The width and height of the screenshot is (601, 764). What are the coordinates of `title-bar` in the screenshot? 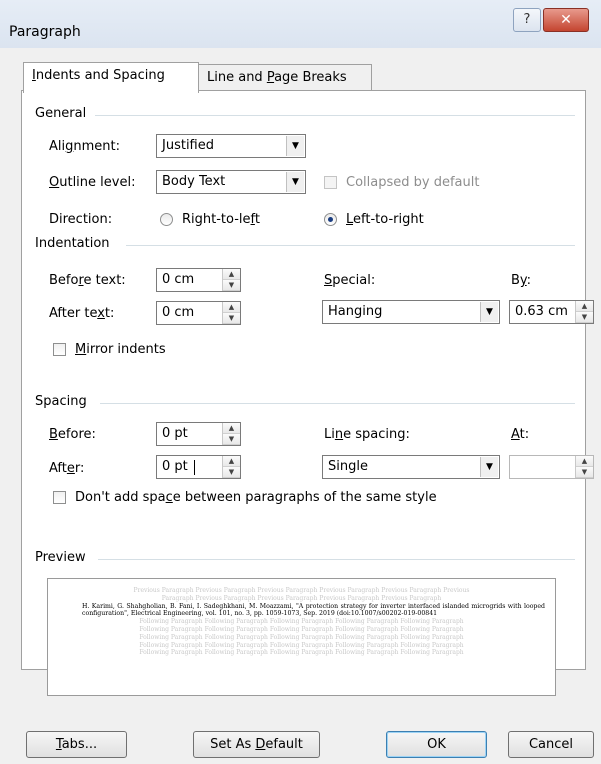 It's located at (300, 24).